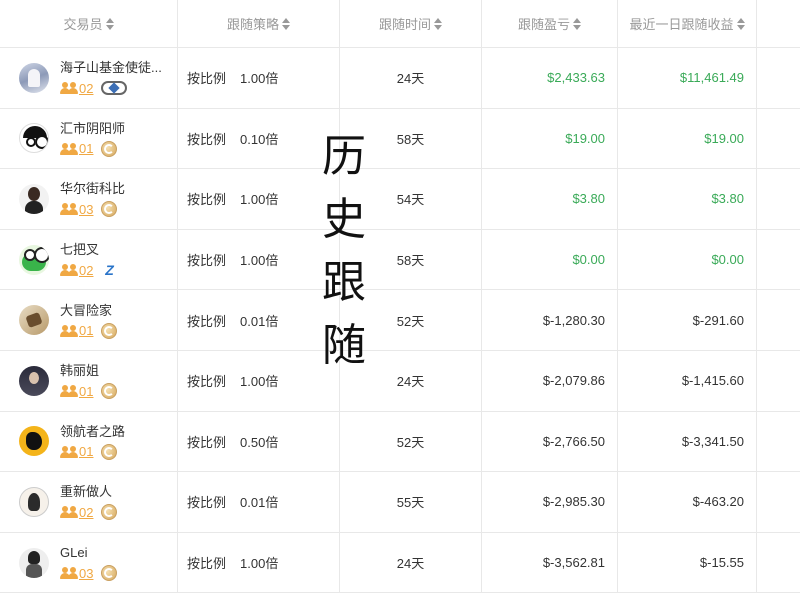 The width and height of the screenshot is (800, 598). Describe the element at coordinates (92, 189) in the screenshot. I see `trader-name: 华尔街科比` at that location.